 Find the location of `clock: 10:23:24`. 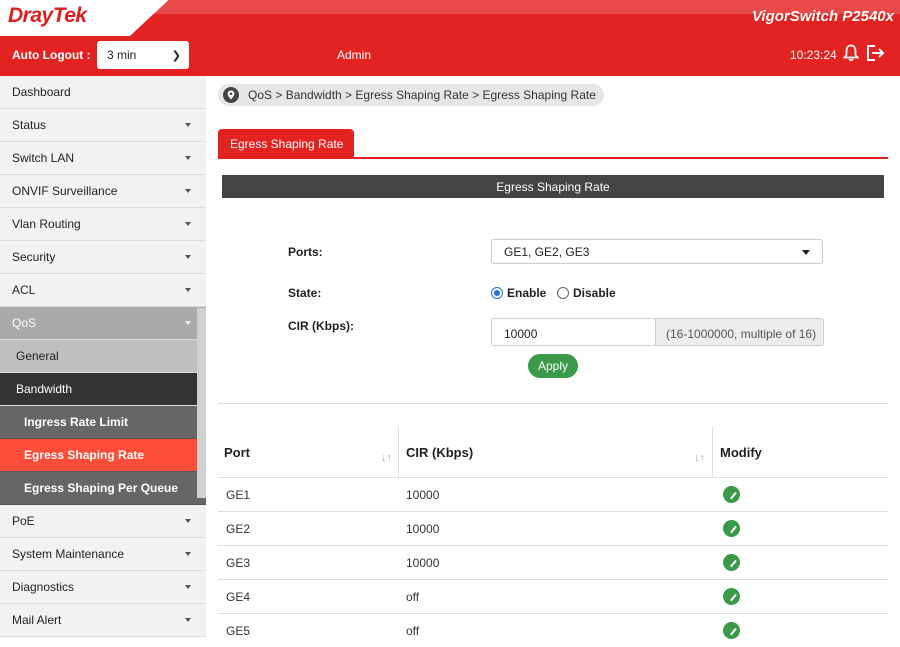

clock: 10:23:24 is located at coordinates (813, 55).